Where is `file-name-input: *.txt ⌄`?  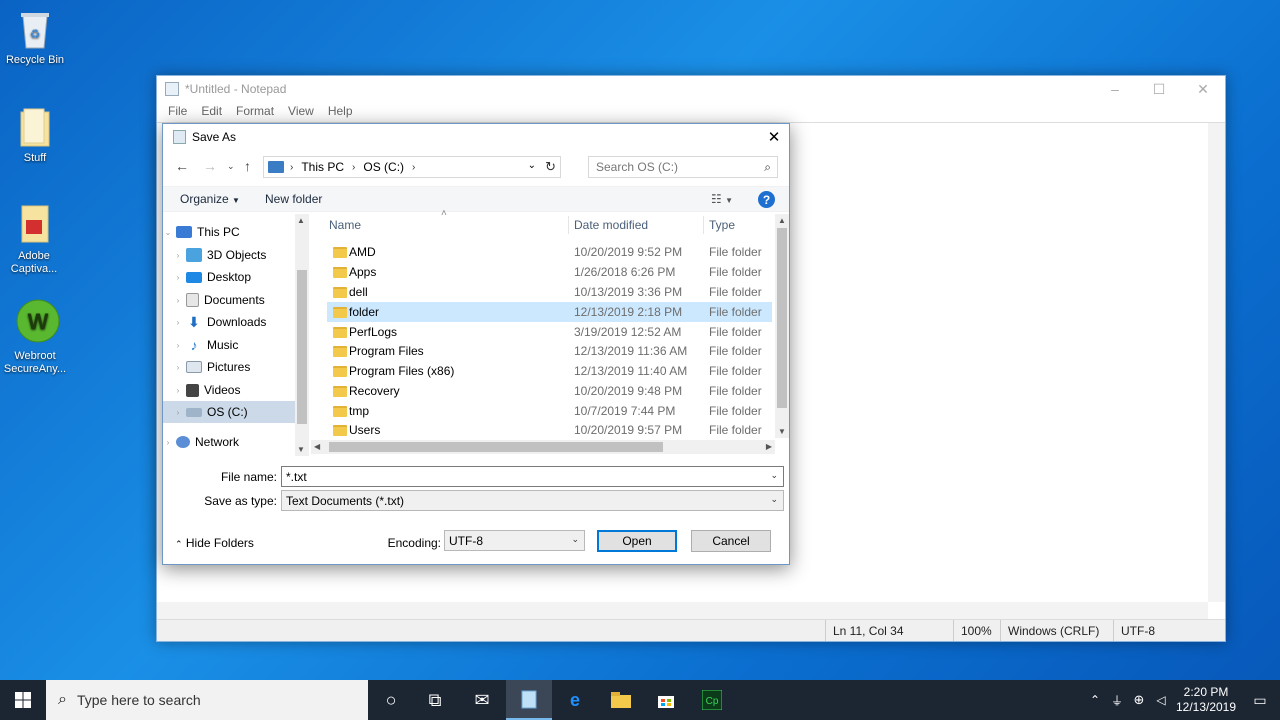 file-name-input: *.txt ⌄ is located at coordinates (532, 476).